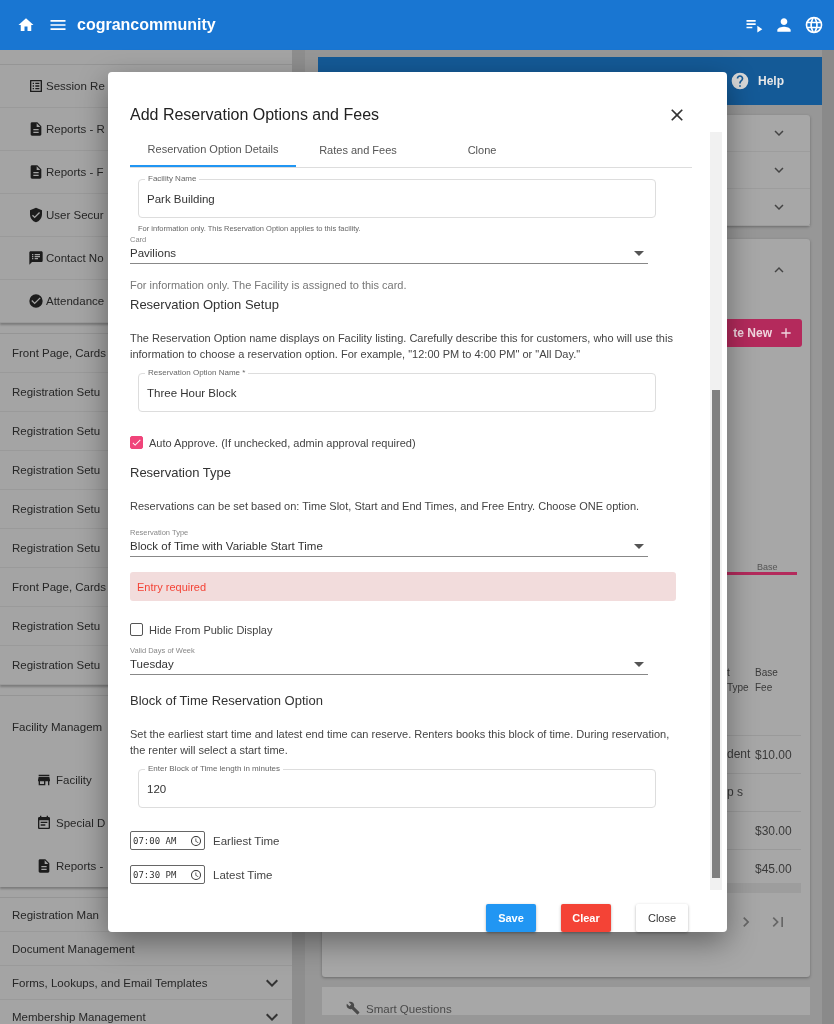  I want to click on description-text: Reservations can be set based on: Time Slot, Start and End Times, and Free Entry. Choose ONE option., so click(385, 506).